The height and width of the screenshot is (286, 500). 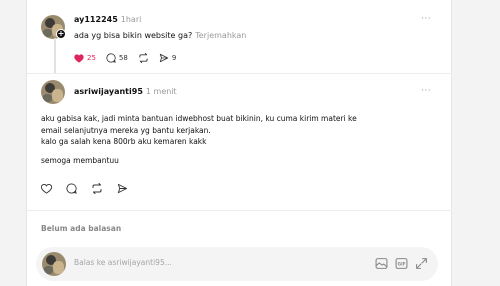 I want to click on parent-username-row: ay112245 1hari, so click(x=107, y=19).